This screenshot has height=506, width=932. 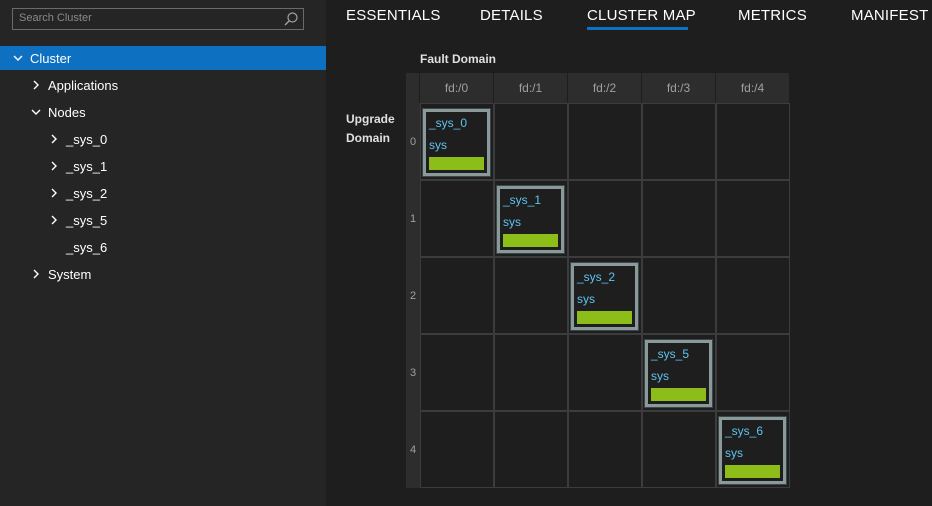 I want to click on tree-item-label: _sys_2, so click(x=87, y=193).